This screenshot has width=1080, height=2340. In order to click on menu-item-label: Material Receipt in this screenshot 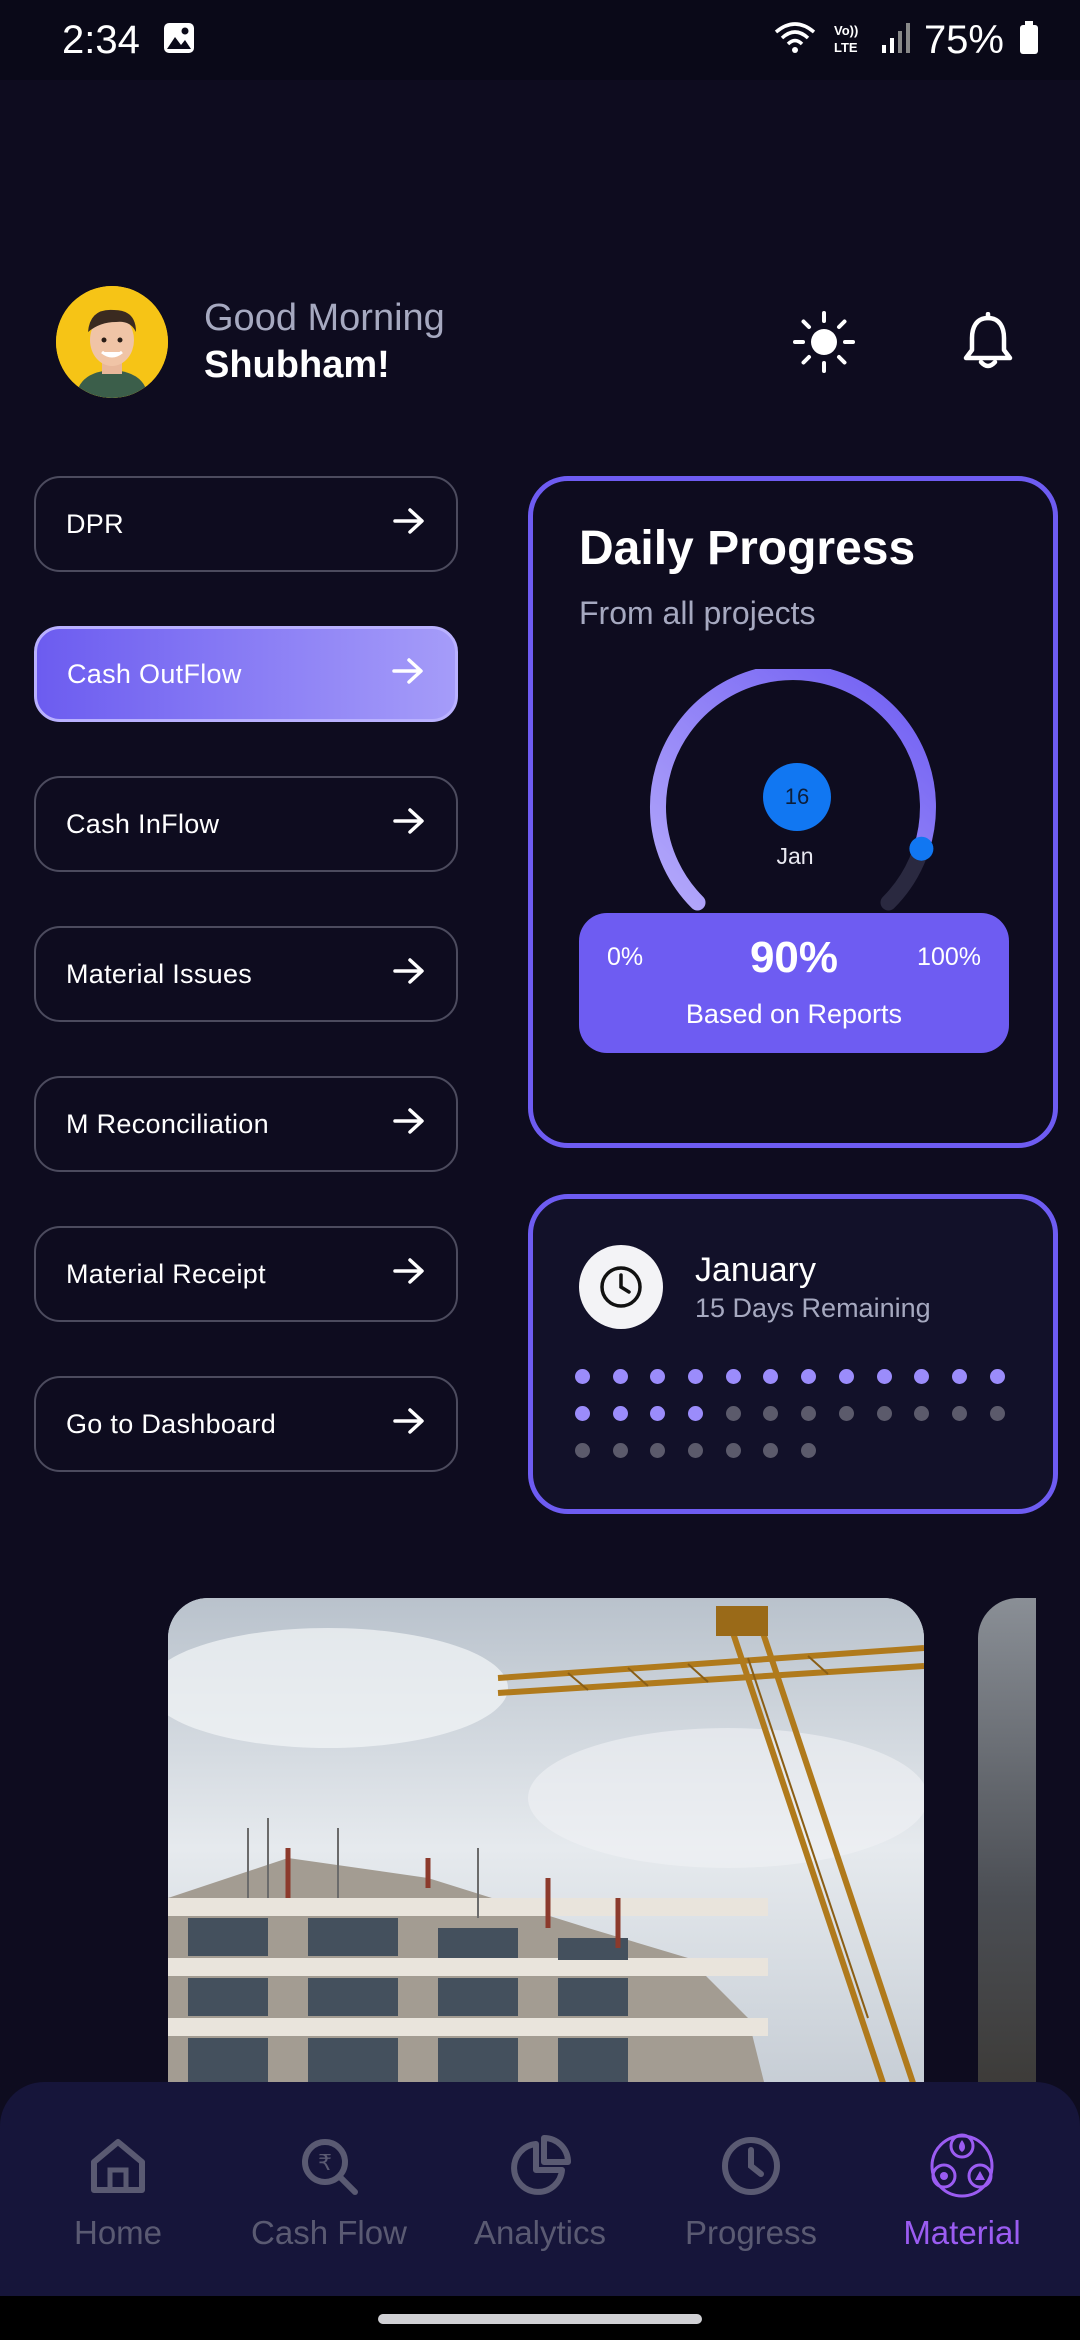, I will do `click(166, 1273)`.